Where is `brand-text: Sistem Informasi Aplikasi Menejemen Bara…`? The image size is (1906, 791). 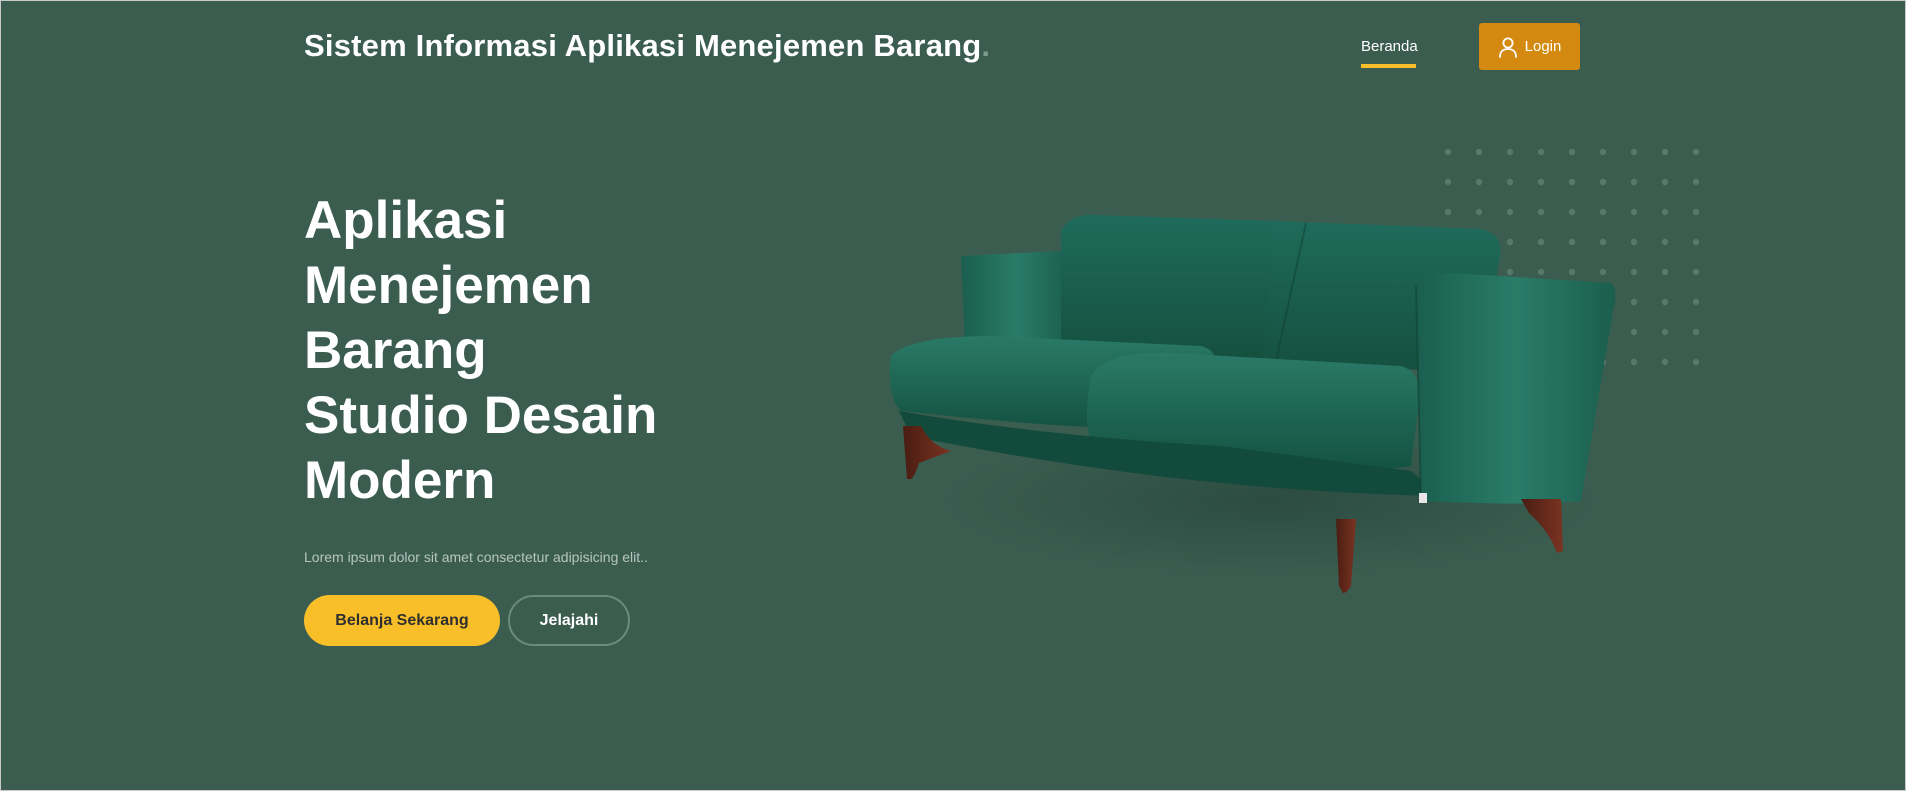 brand-text: Sistem Informasi Aplikasi Menejemen Bara… is located at coordinates (643, 45).